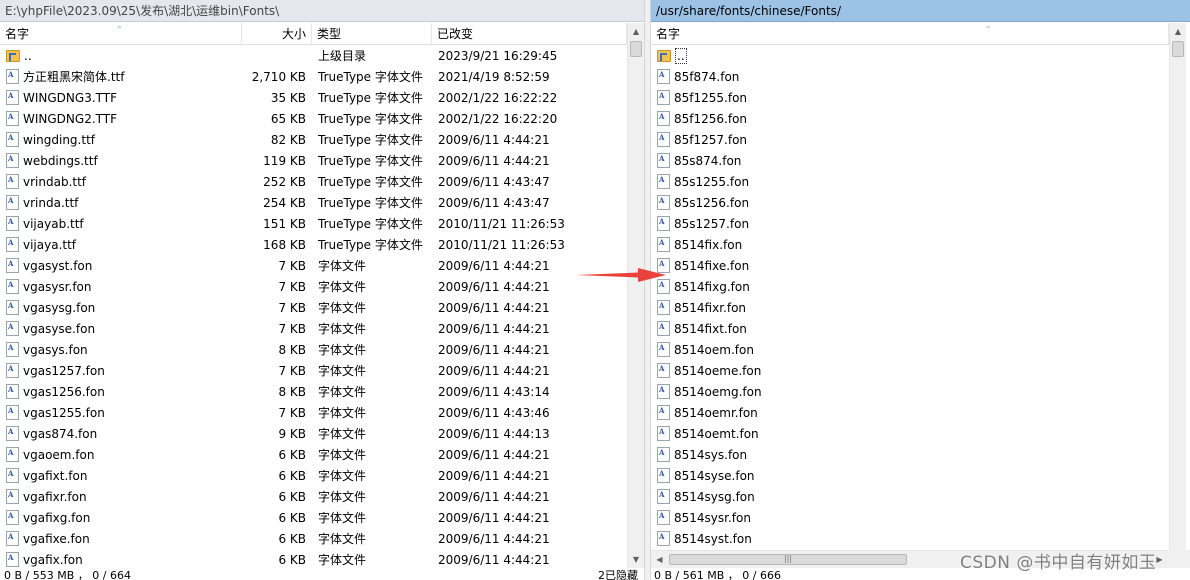 Image resolution: width=1190 pixels, height=580 pixels. Describe the element at coordinates (313, 350) in the screenshot. I see `file-row: vgasys.fon 8 KB 字体文件 2009/6/11 4:44:21` at that location.